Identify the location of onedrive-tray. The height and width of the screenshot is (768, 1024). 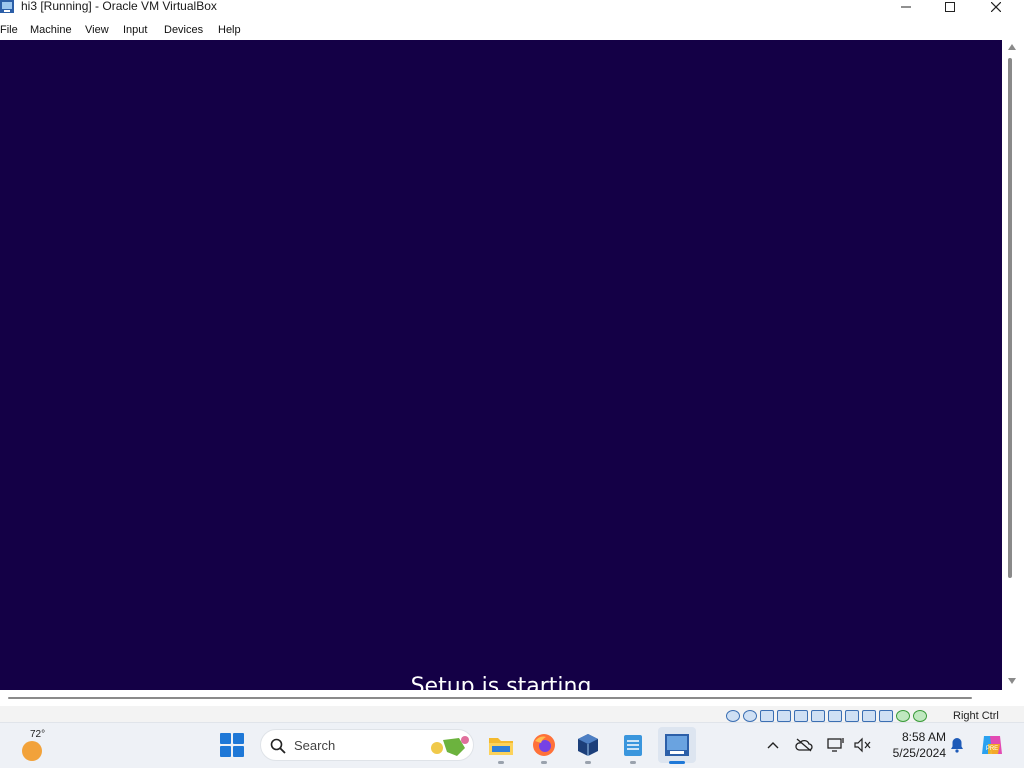
(804, 745).